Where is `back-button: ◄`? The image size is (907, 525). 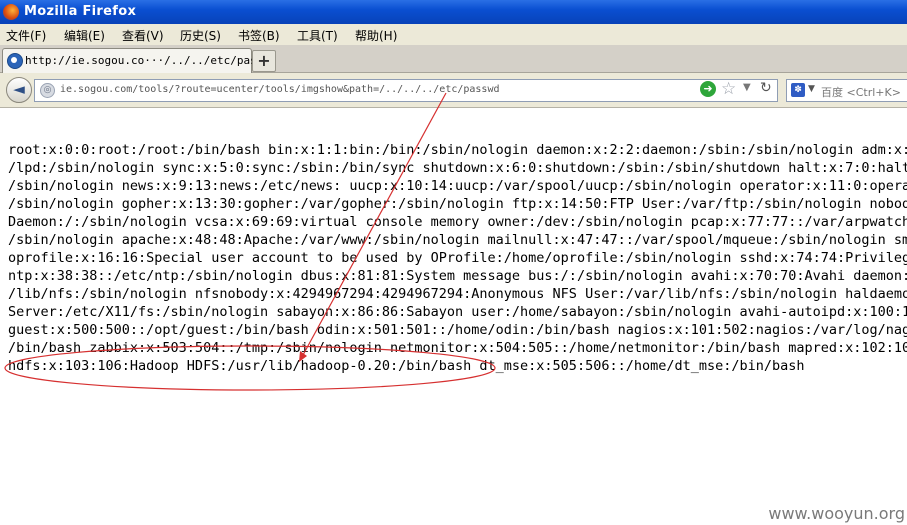
back-button: ◄ is located at coordinates (19, 90).